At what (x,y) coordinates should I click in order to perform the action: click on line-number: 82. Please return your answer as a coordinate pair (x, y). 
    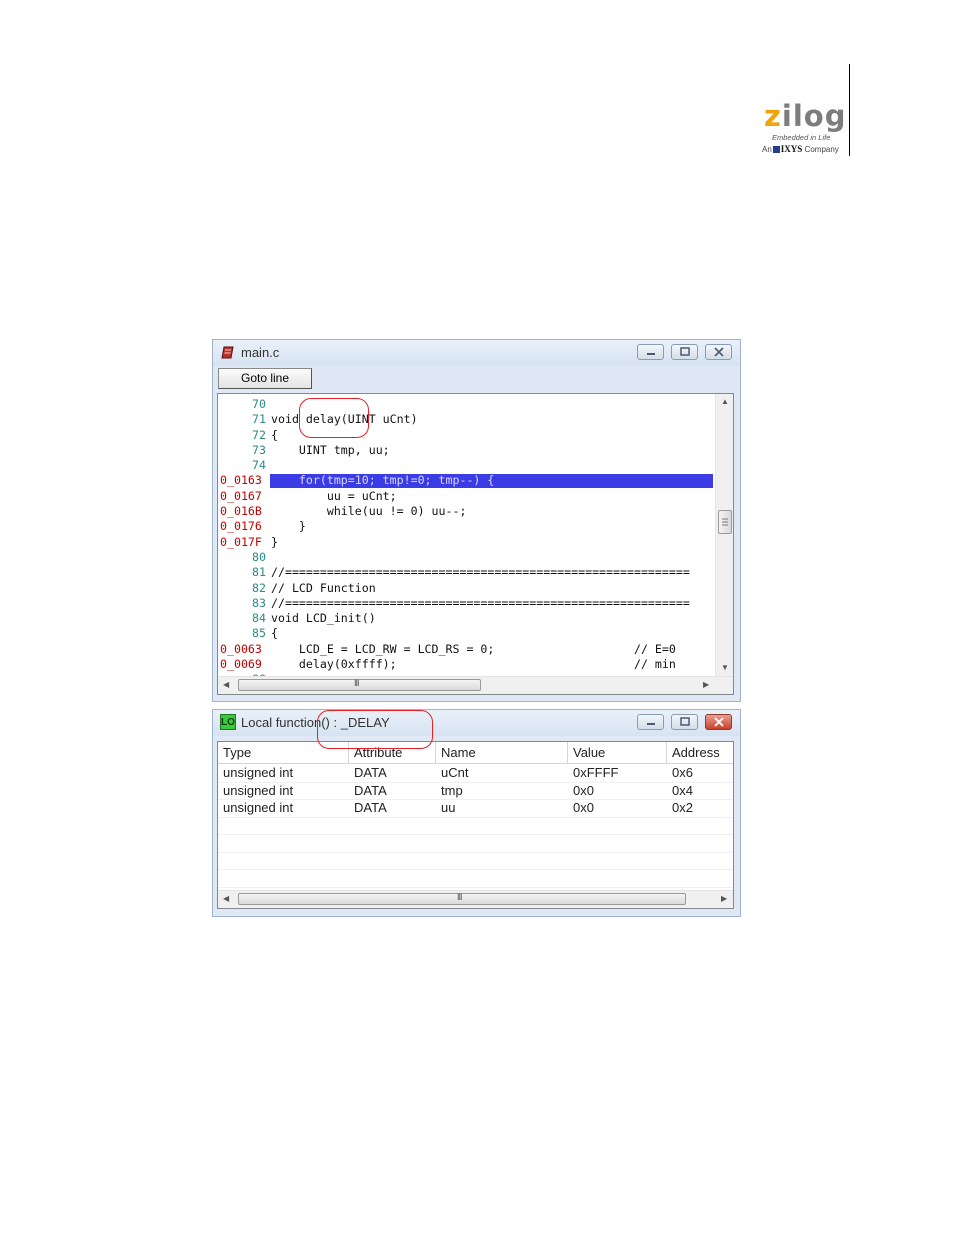
    Looking at the image, I should click on (259, 587).